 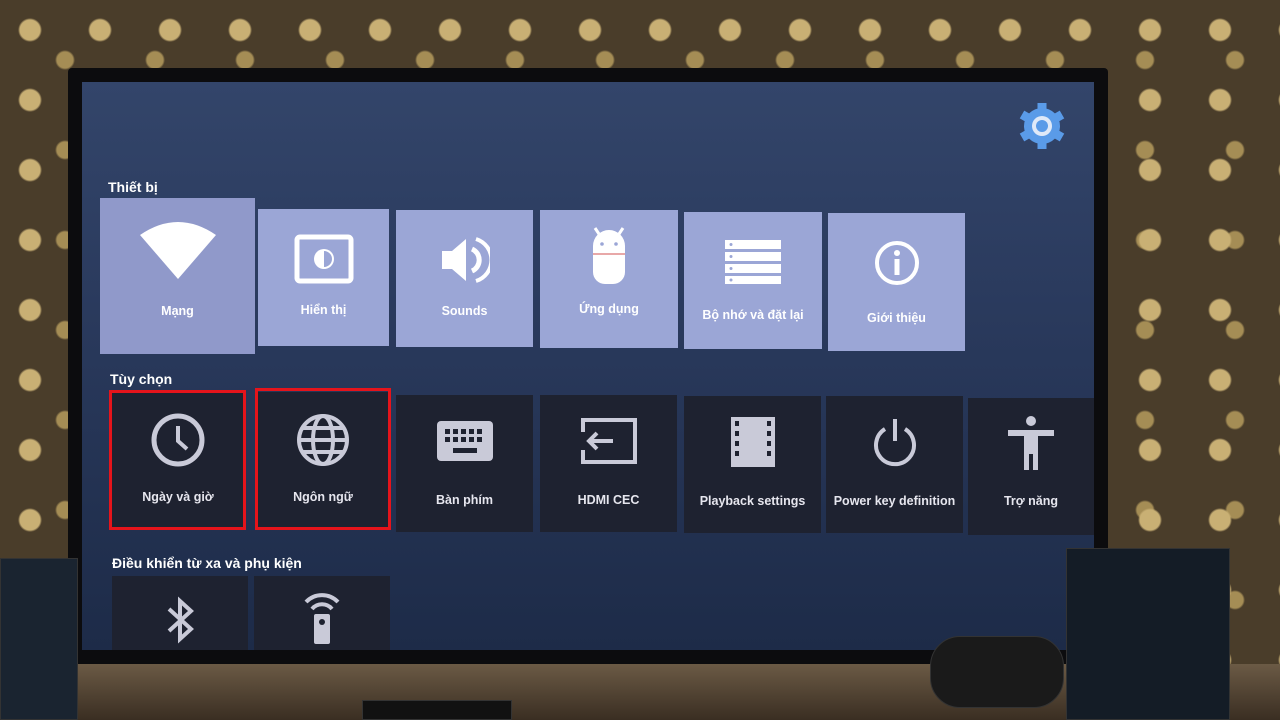 What do you see at coordinates (464, 441) in the screenshot?
I see `keyboard-icon` at bounding box center [464, 441].